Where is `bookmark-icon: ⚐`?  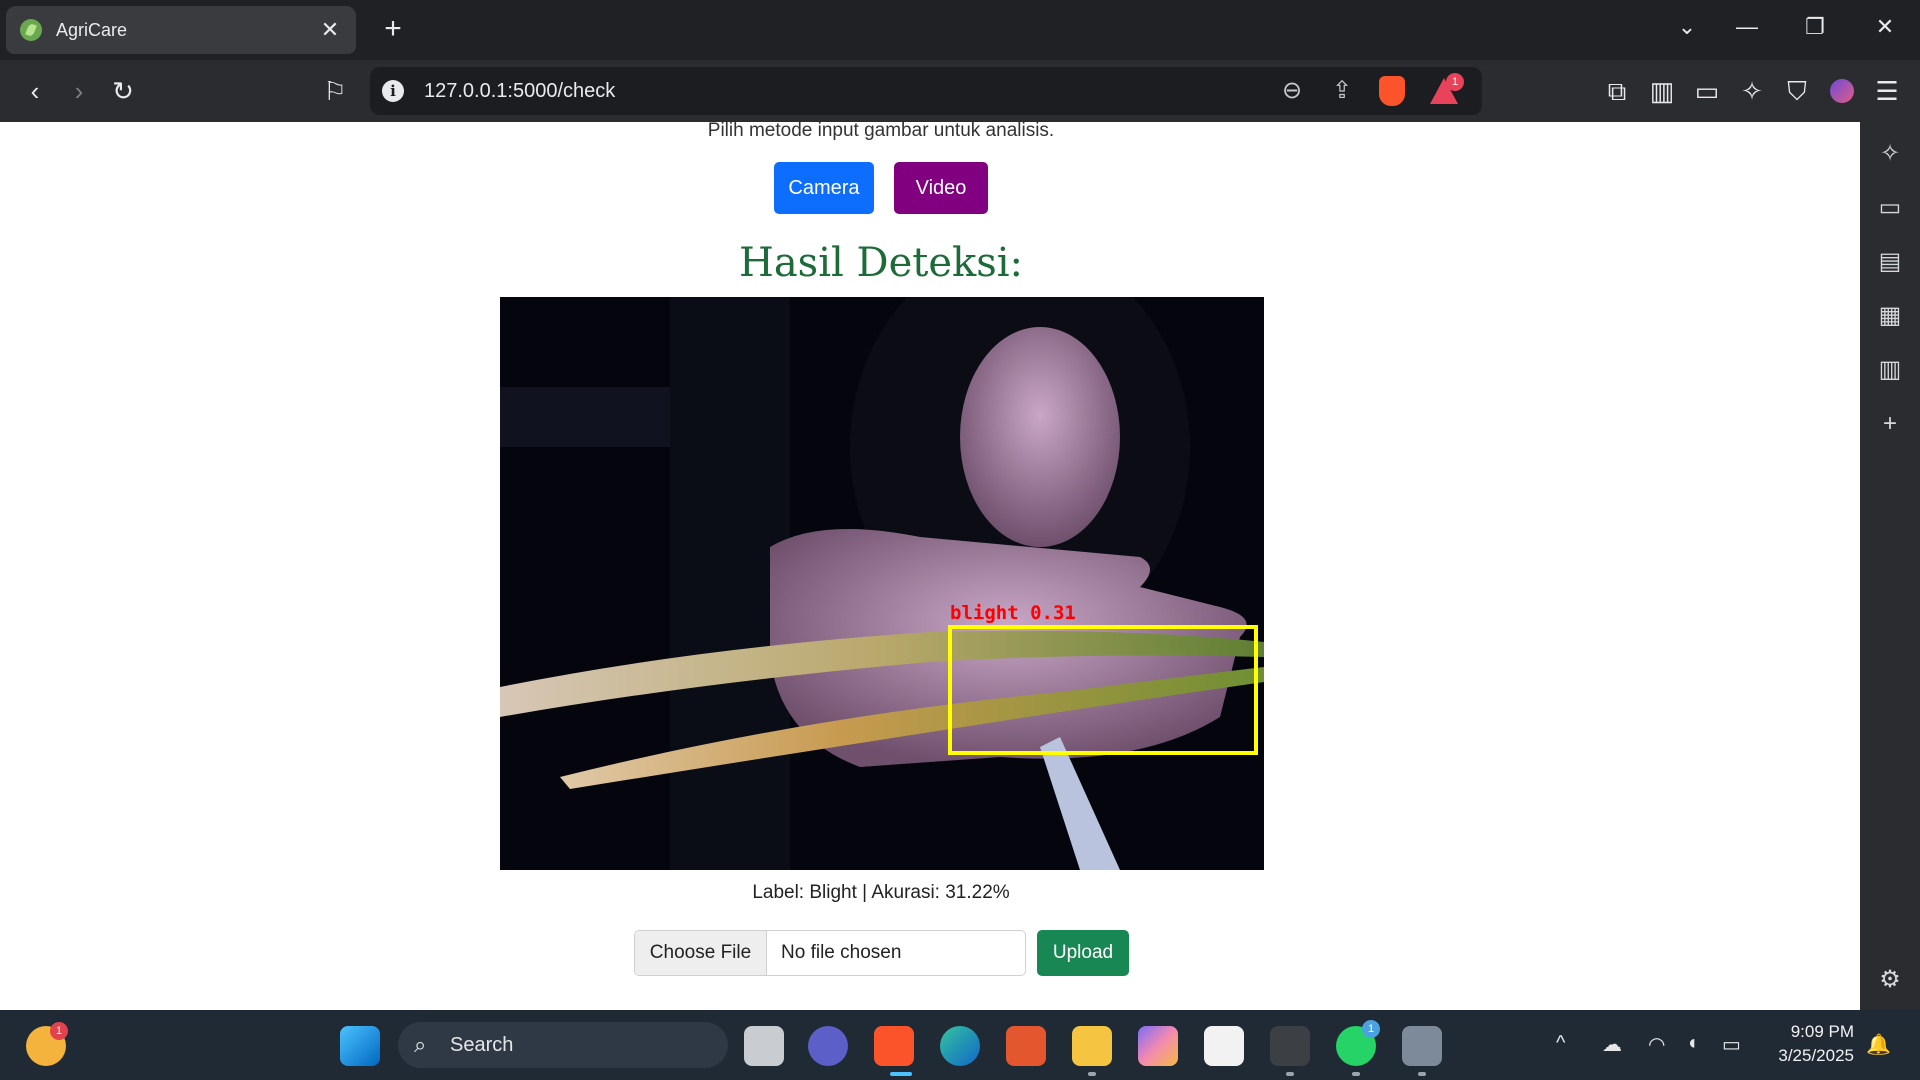
bookmark-icon: ⚐ is located at coordinates (335, 91).